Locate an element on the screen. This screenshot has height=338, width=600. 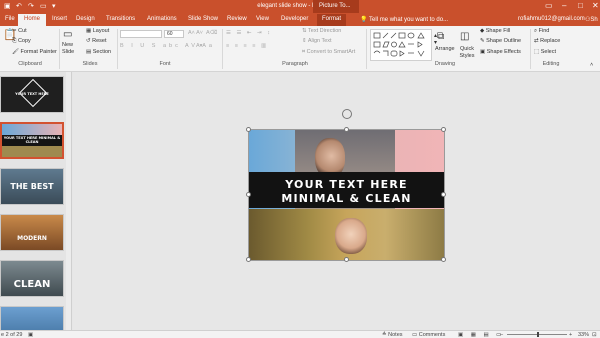
slide-thumbnail-1: YOUR TEXT HERE is located at coordinates (32, 94).